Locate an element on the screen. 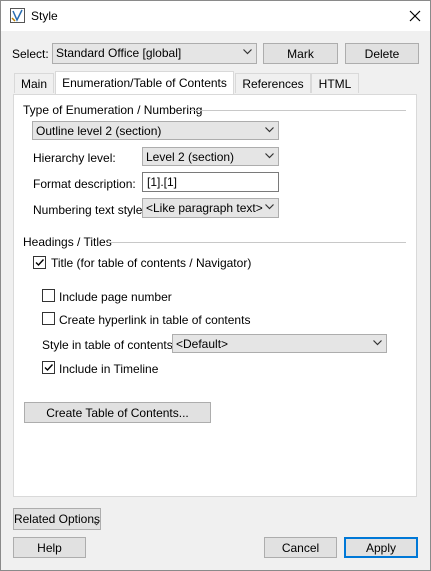 Image resolution: width=431 pixels, height=571 pixels. tab-references: References is located at coordinates (273, 83).